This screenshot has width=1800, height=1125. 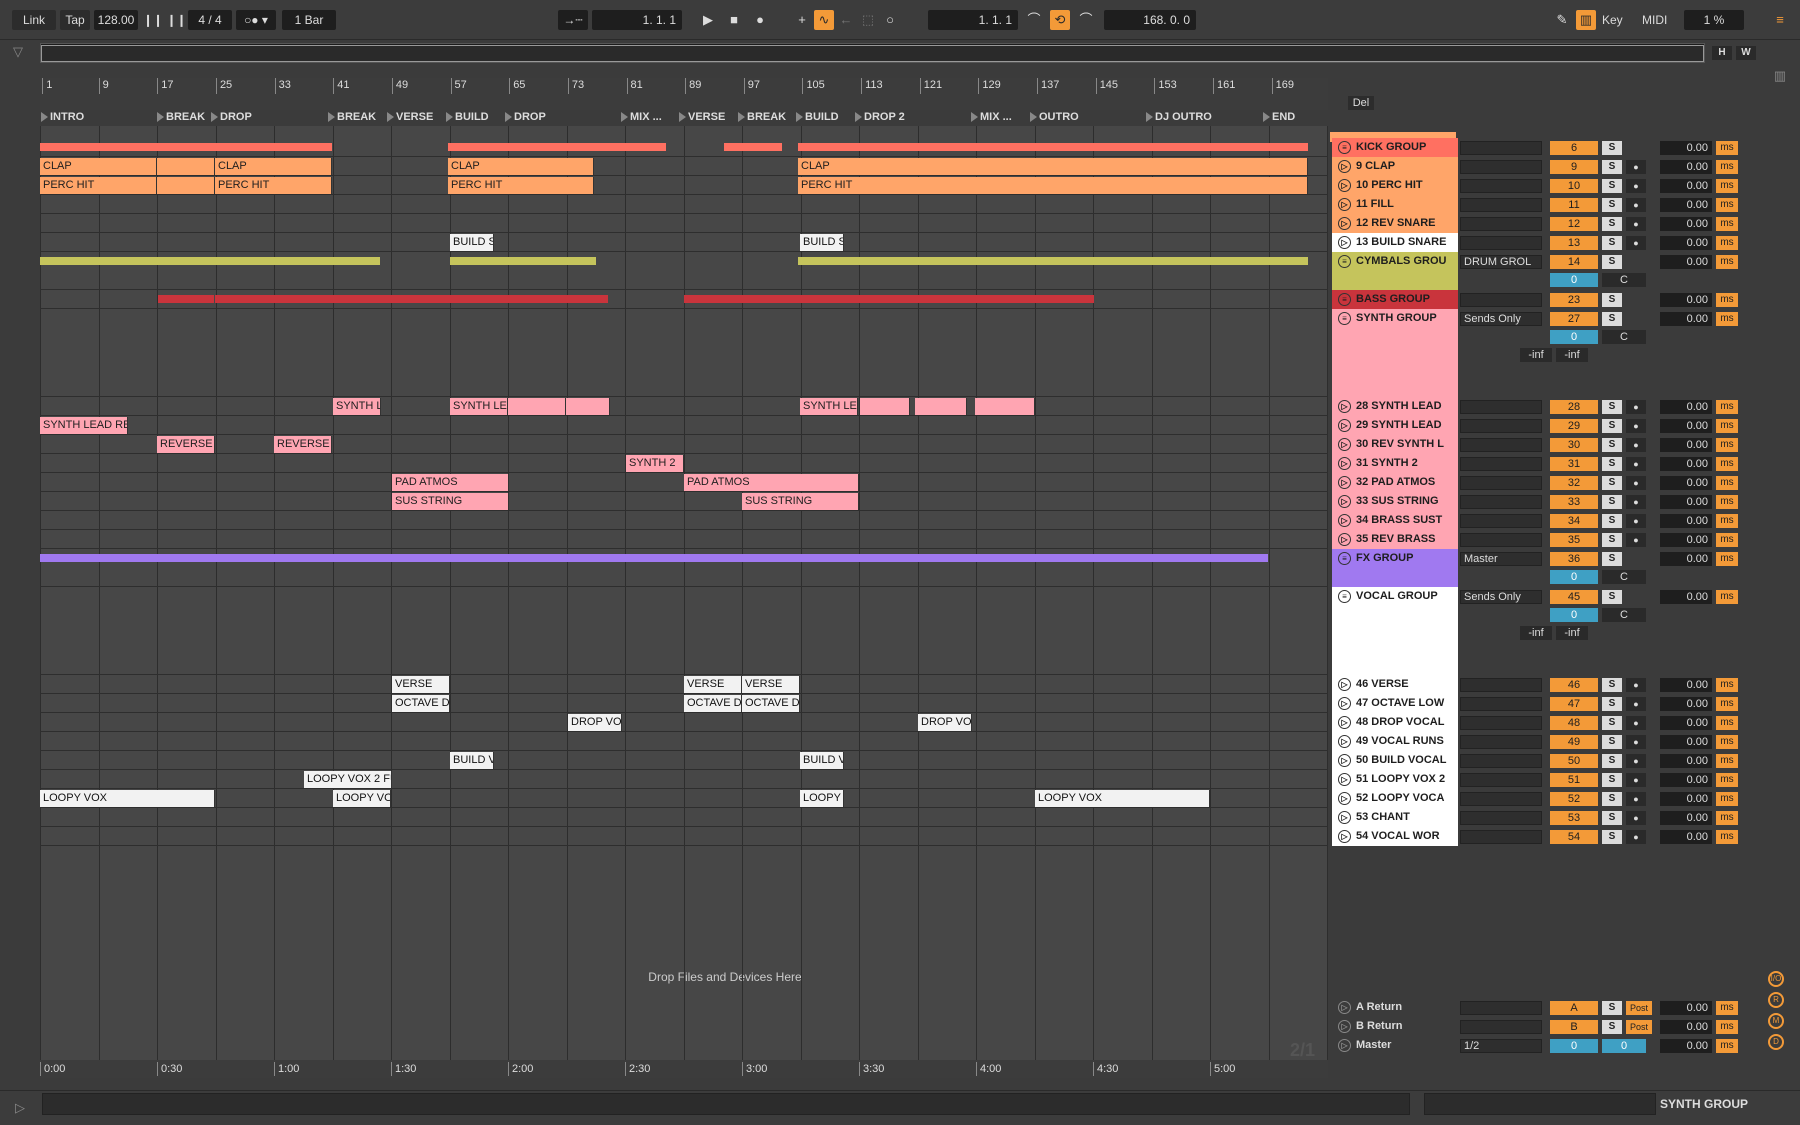 I want to click on track-header: ▷ 10 PERC HIT 10 S ● 0.00 ms, so click(x=1545, y=185).